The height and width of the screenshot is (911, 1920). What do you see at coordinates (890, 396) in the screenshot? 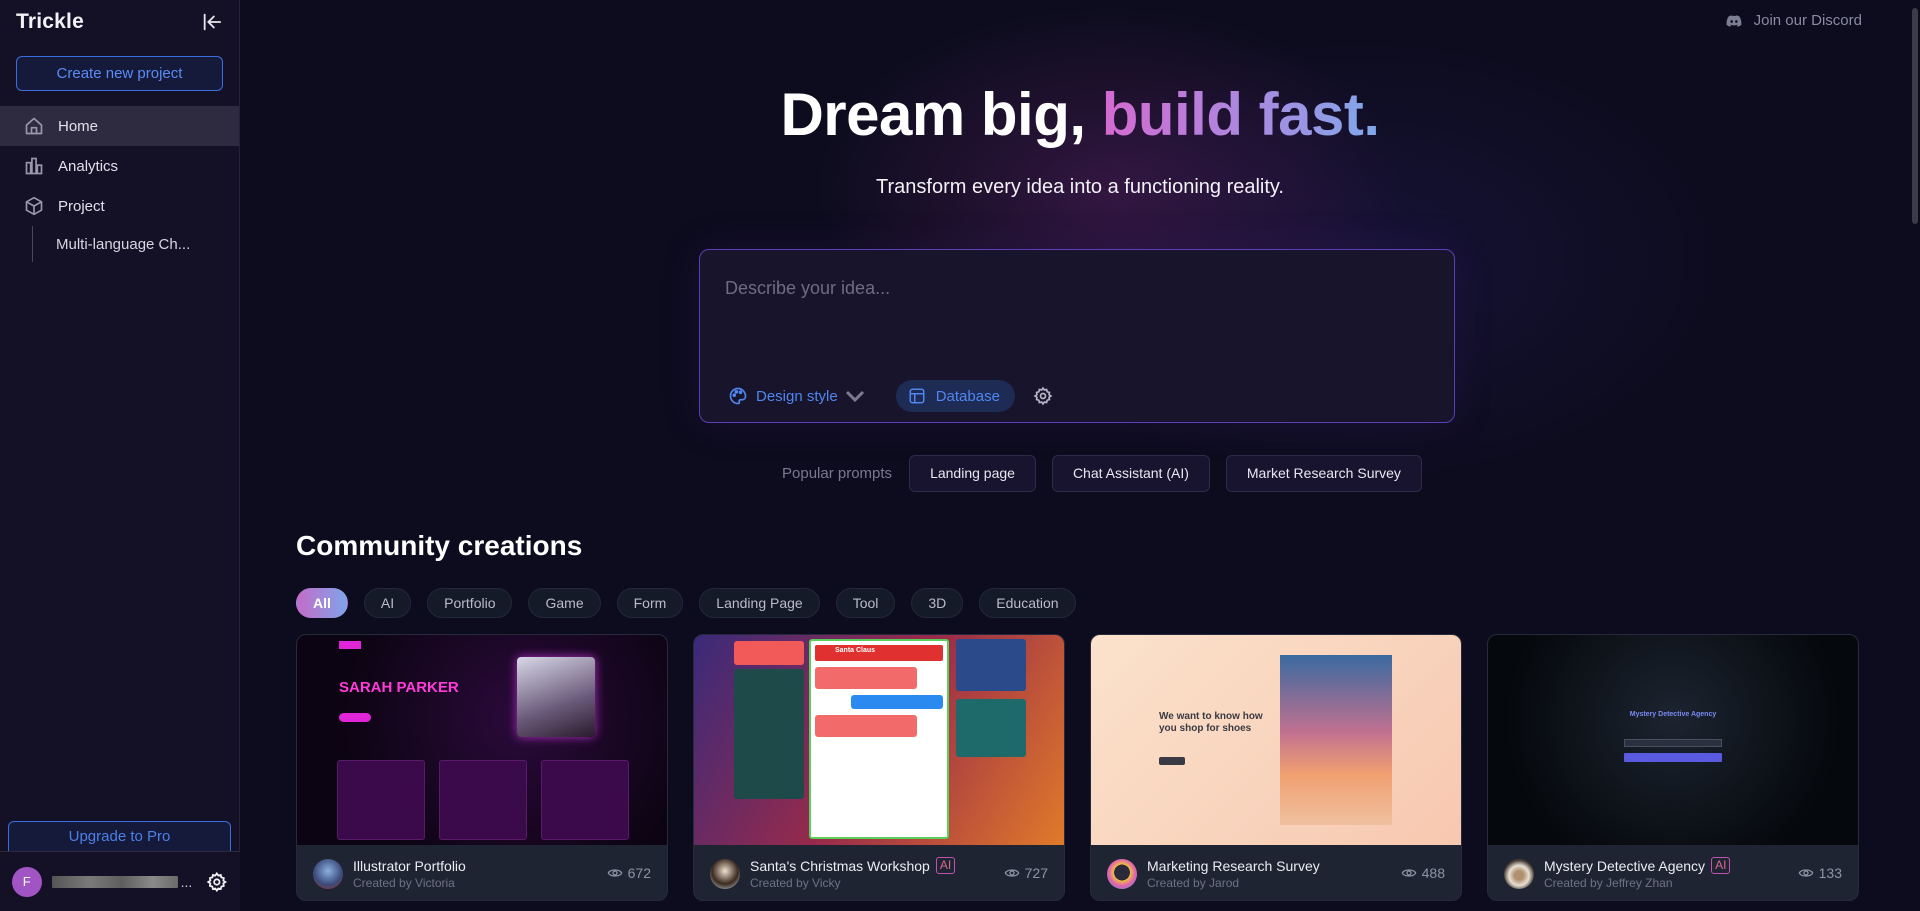
I see `prompt-toolbar: Design style Database` at bounding box center [890, 396].